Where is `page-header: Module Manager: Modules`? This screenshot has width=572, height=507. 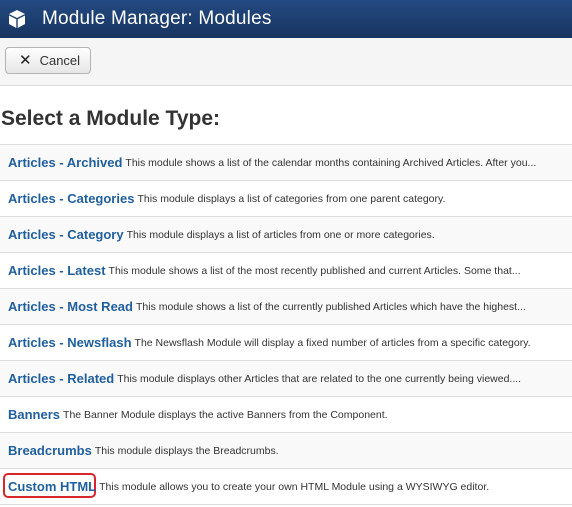
page-header: Module Manager: Modules is located at coordinates (286, 19).